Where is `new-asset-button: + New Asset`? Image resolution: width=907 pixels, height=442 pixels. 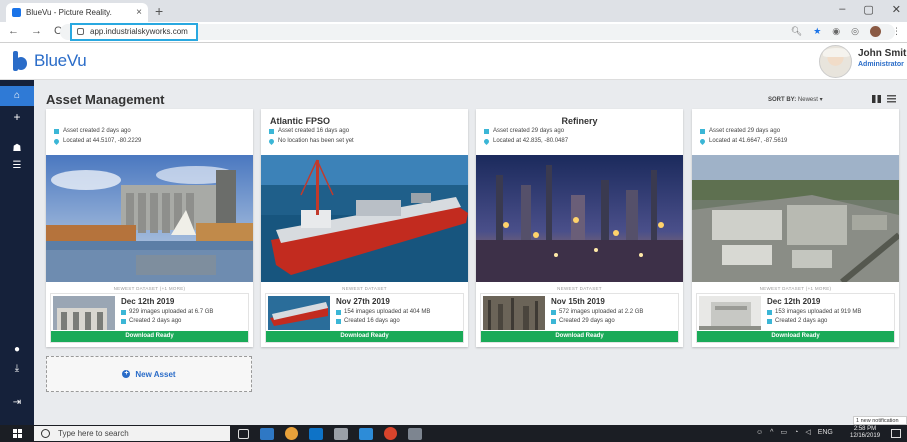
new-asset-button: + New Asset is located at coordinates (149, 374).